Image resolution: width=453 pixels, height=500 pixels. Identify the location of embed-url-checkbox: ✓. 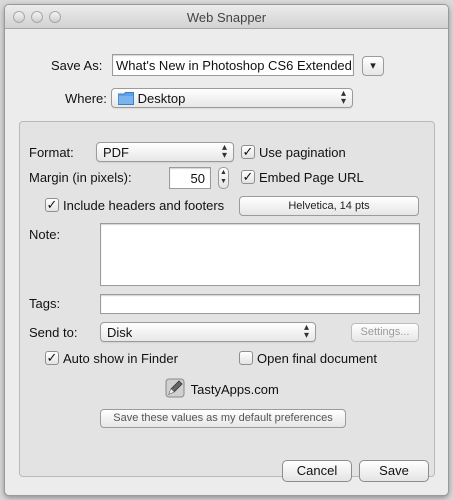
(248, 177).